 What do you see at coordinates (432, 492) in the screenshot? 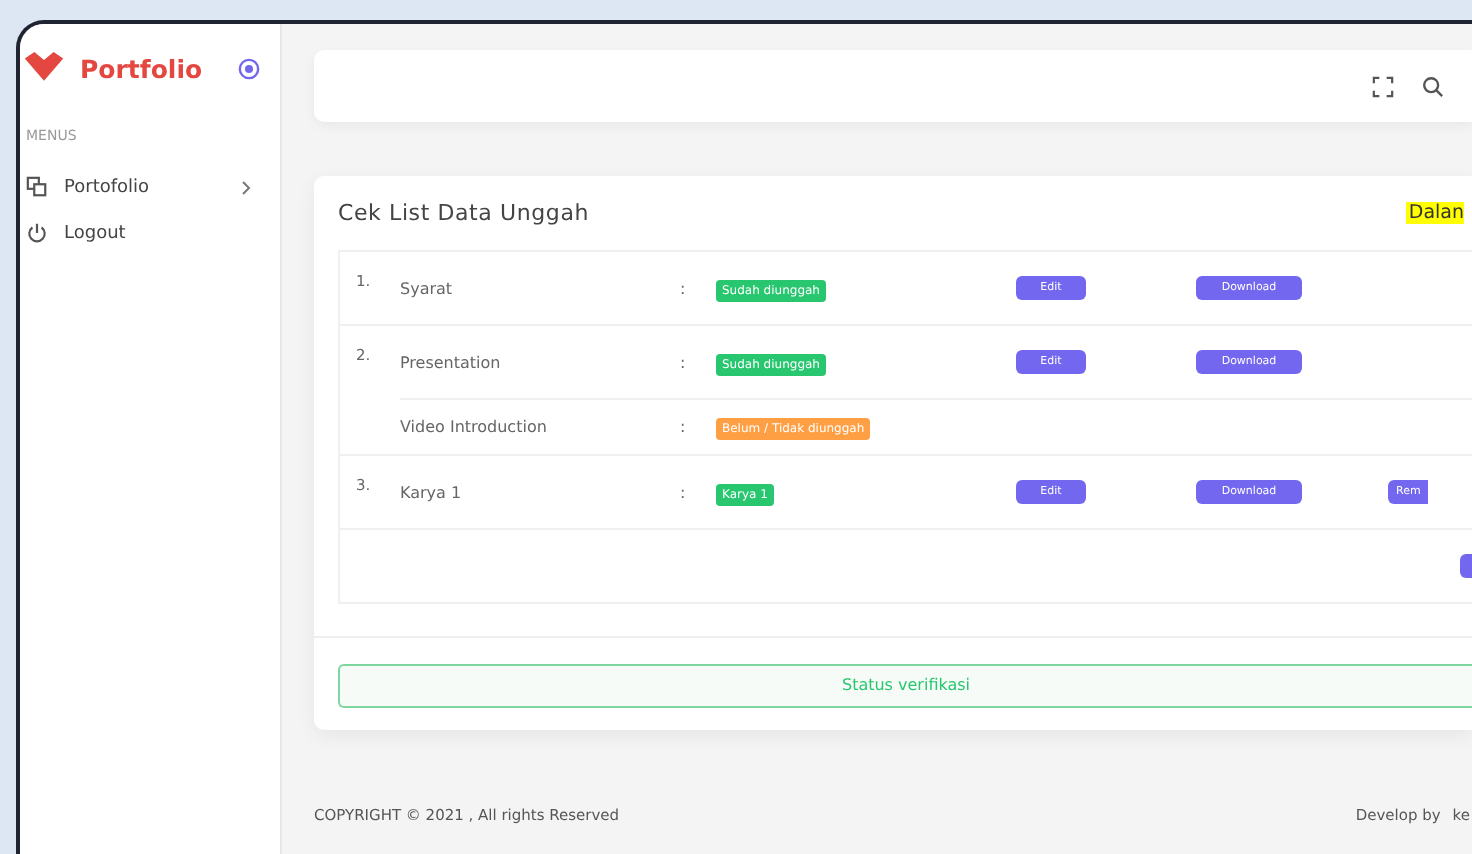
I see `item-name: Karya 1` at bounding box center [432, 492].